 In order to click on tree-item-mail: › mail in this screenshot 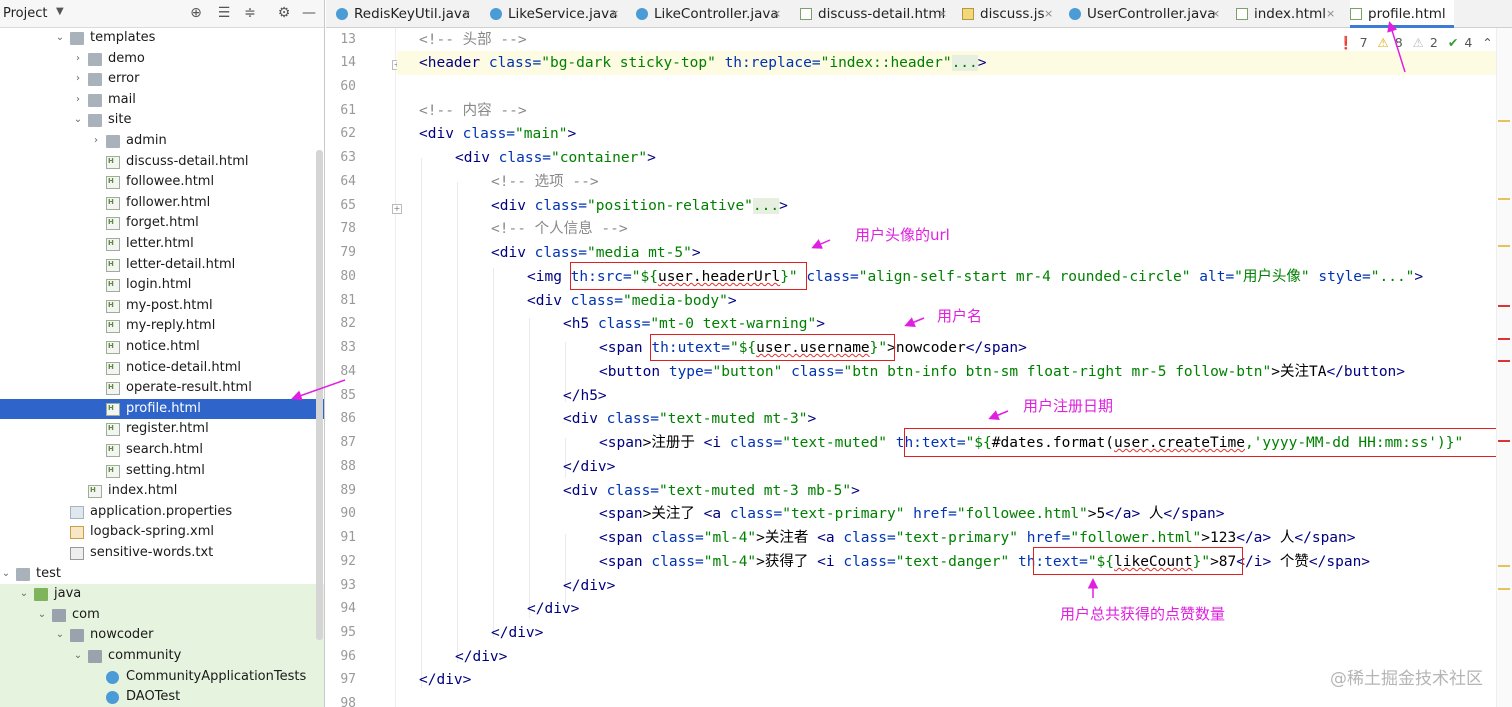, I will do `click(162, 100)`.